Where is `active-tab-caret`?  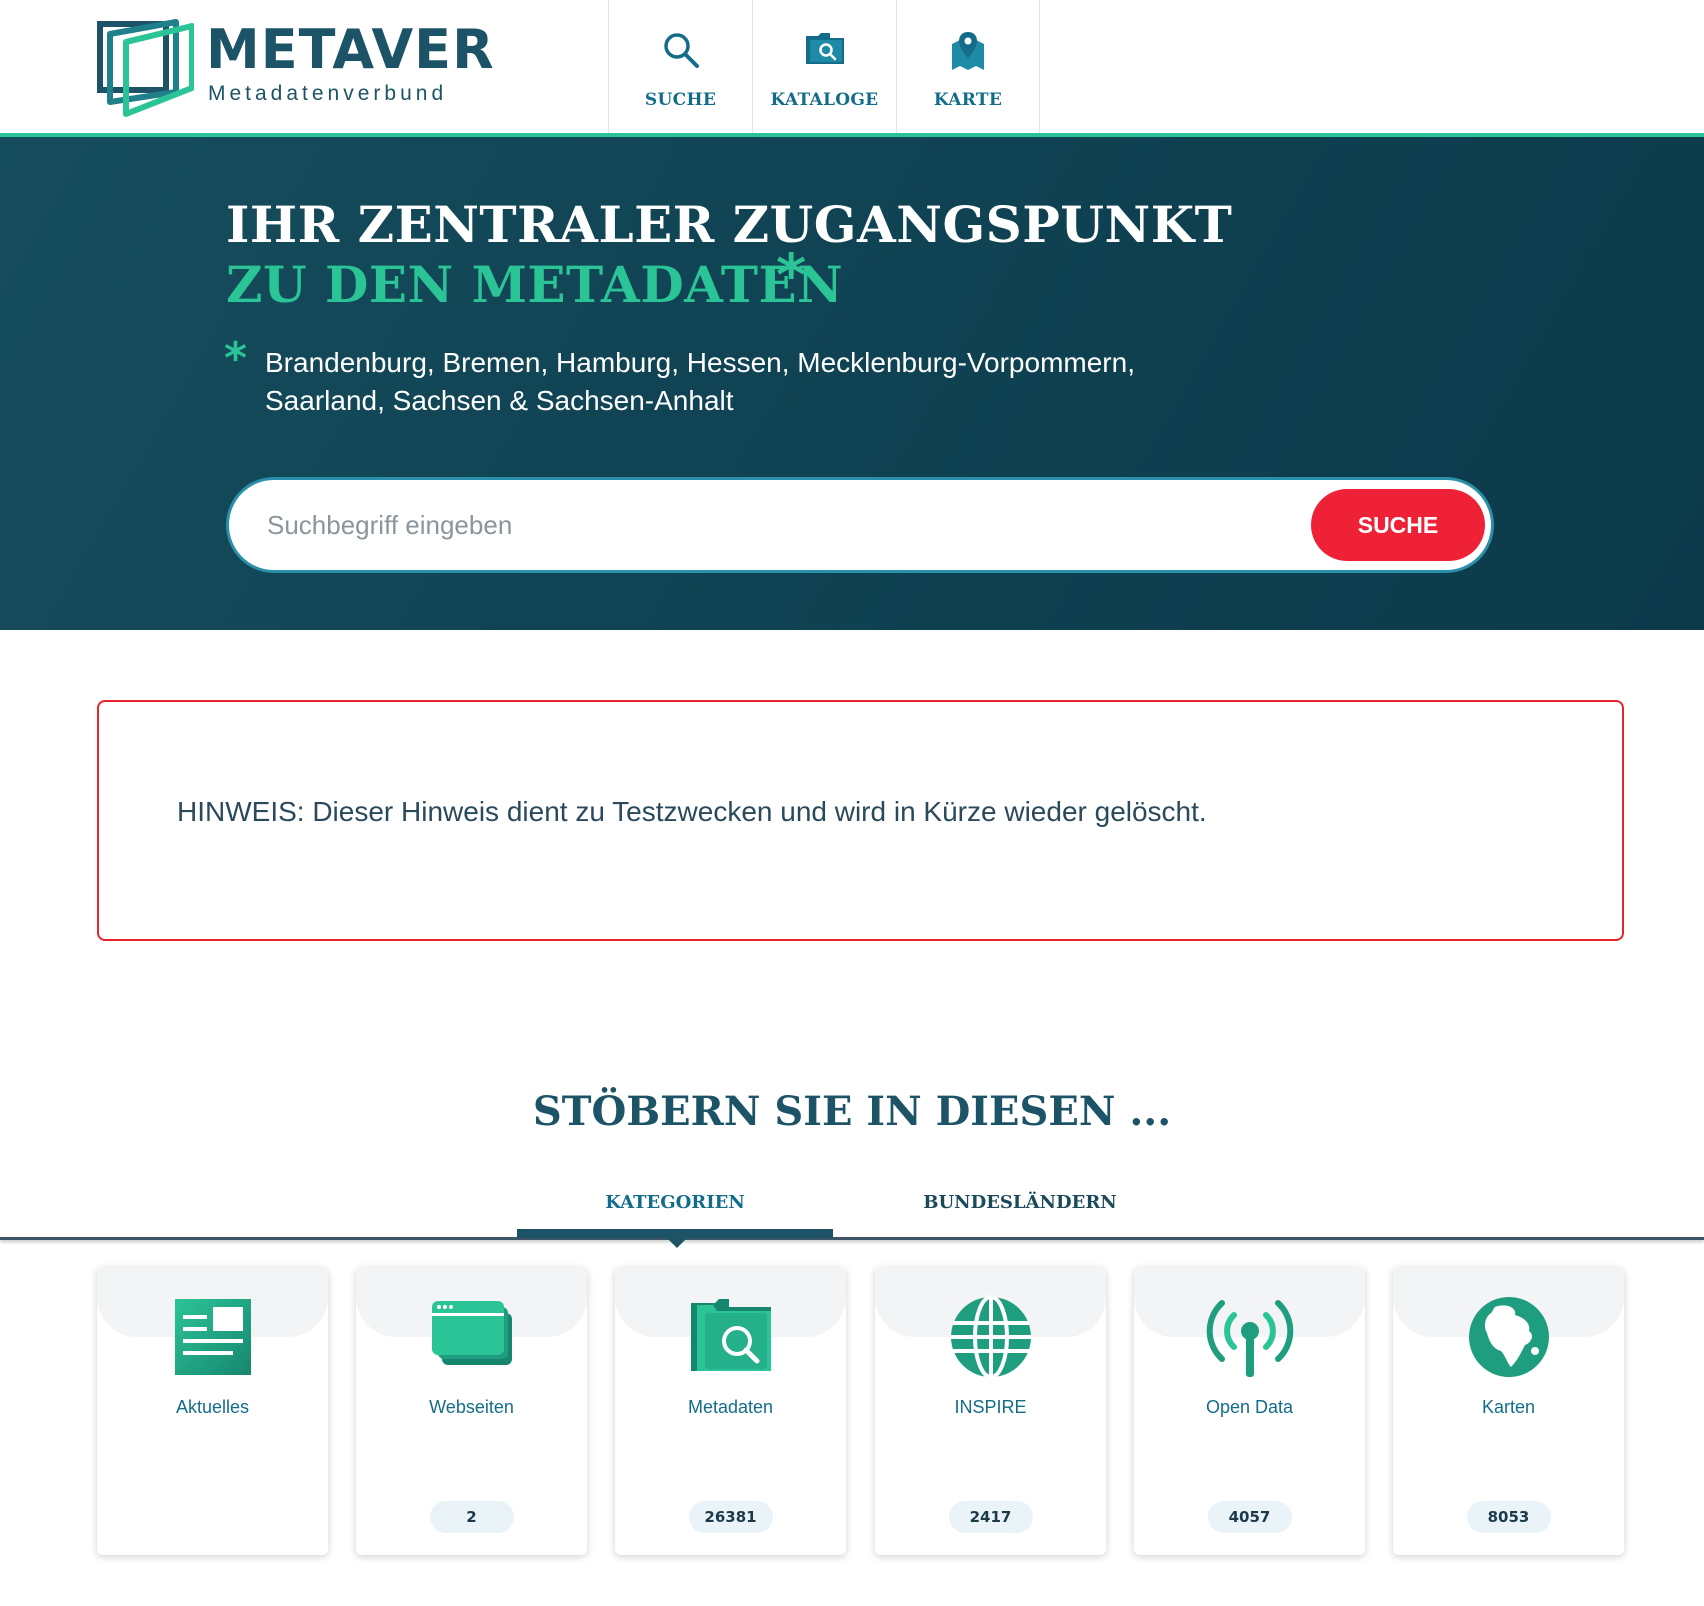 active-tab-caret is located at coordinates (677, 1242).